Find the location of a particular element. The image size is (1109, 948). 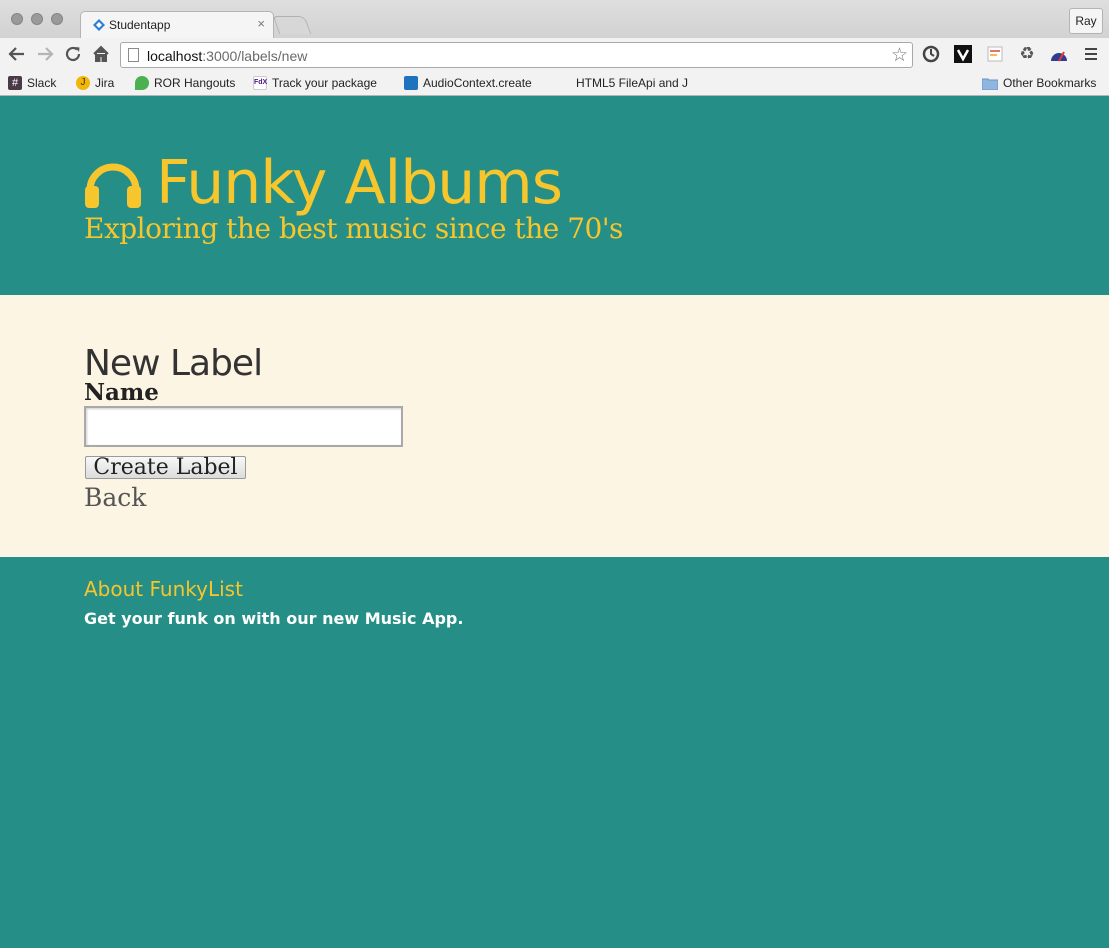

forward-arrow-icon is located at coordinates (45, 54).